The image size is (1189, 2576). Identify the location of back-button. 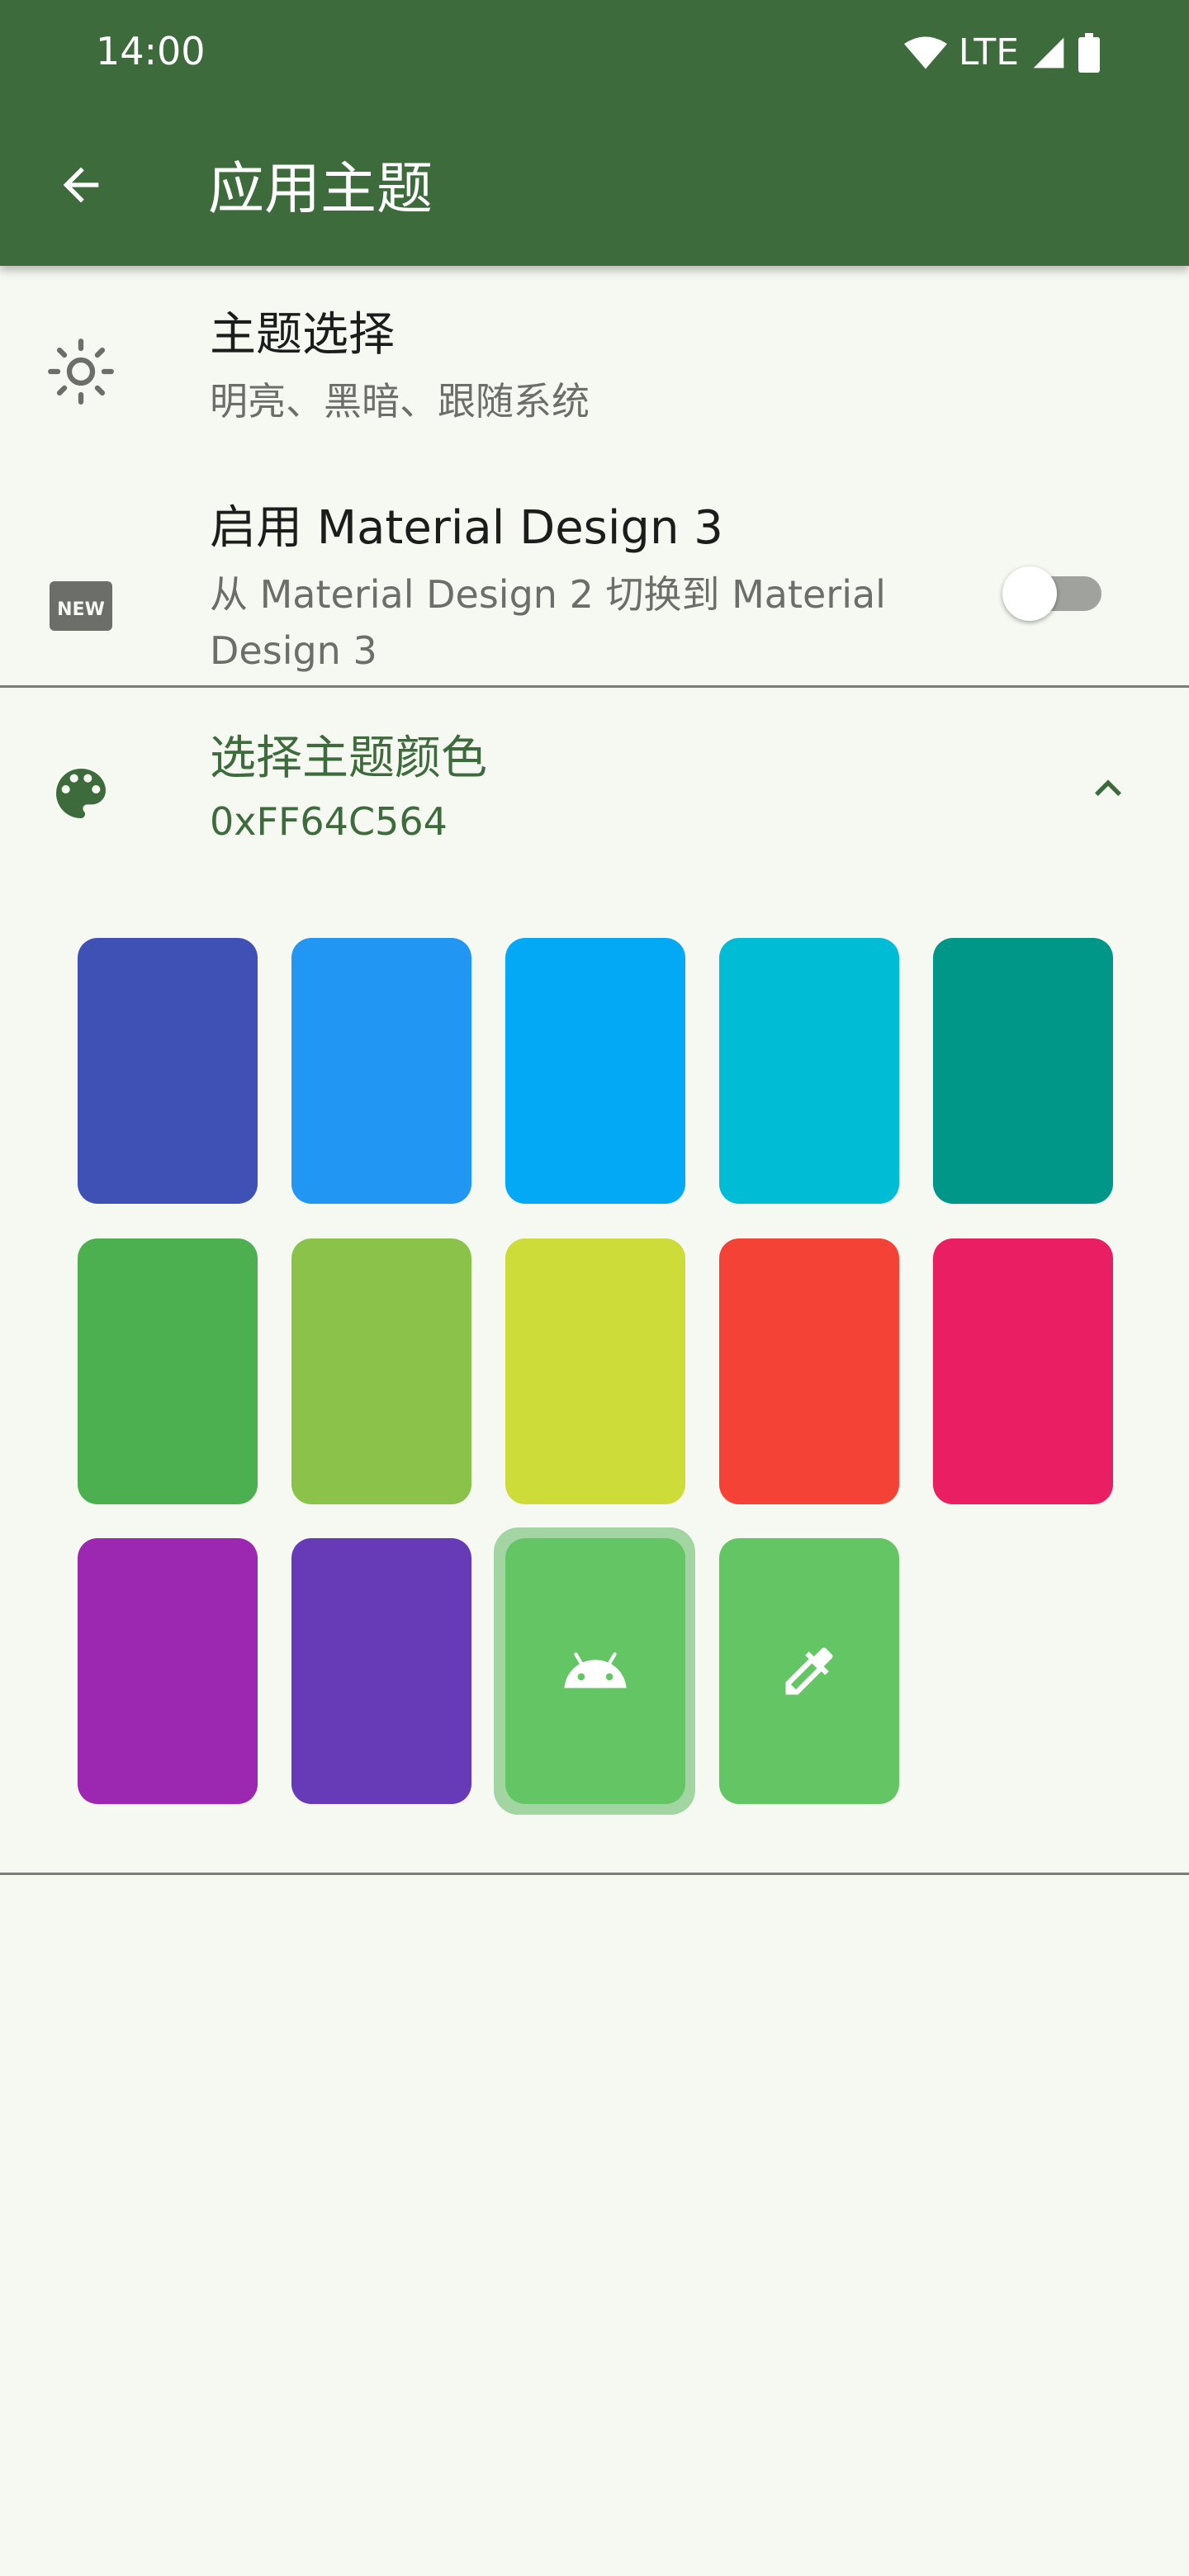
(81, 185).